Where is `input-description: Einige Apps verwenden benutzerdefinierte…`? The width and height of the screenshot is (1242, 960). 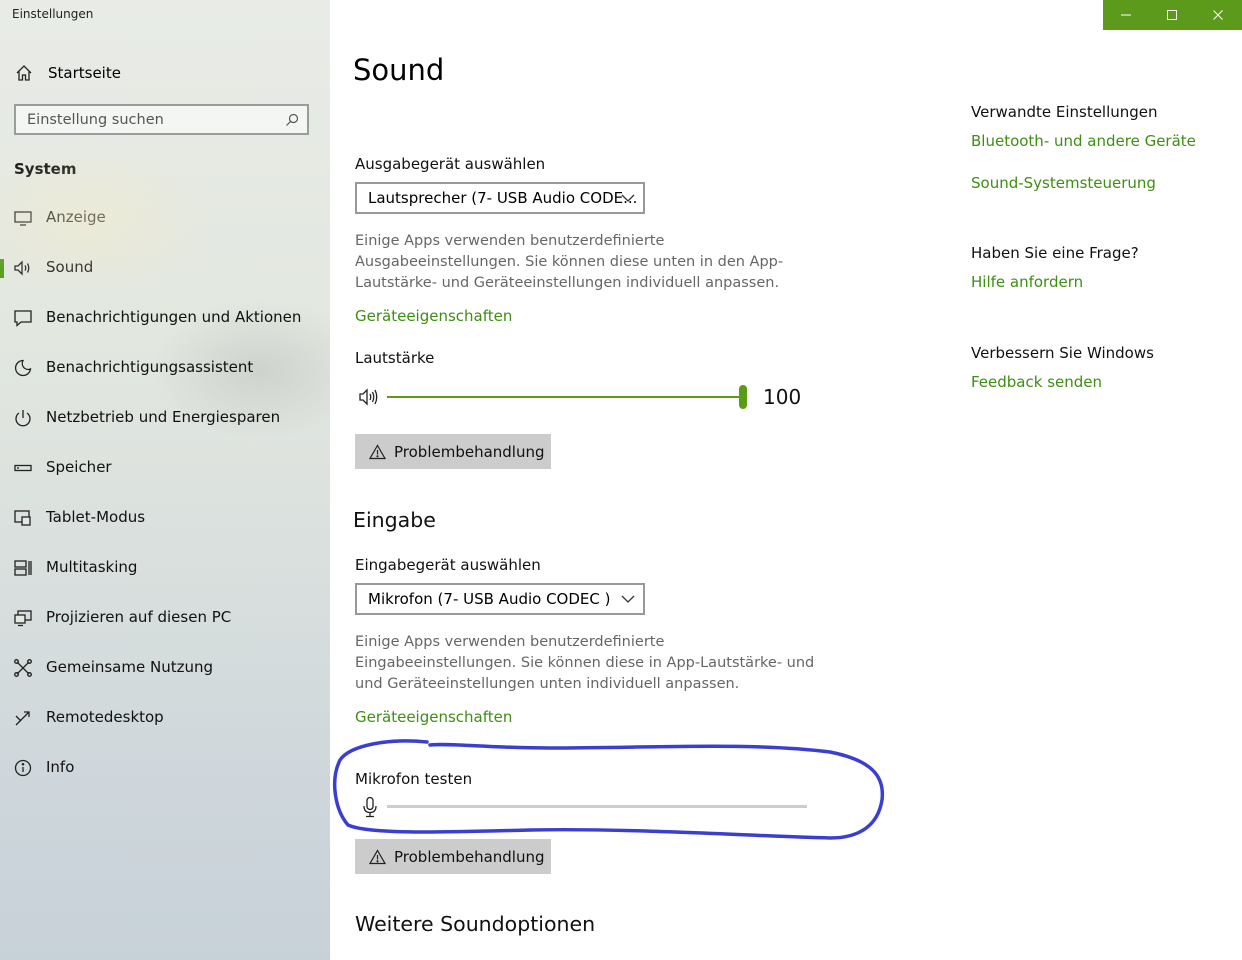
input-description: Einige Apps verwenden benutzerdefinierte… is located at coordinates (585, 663).